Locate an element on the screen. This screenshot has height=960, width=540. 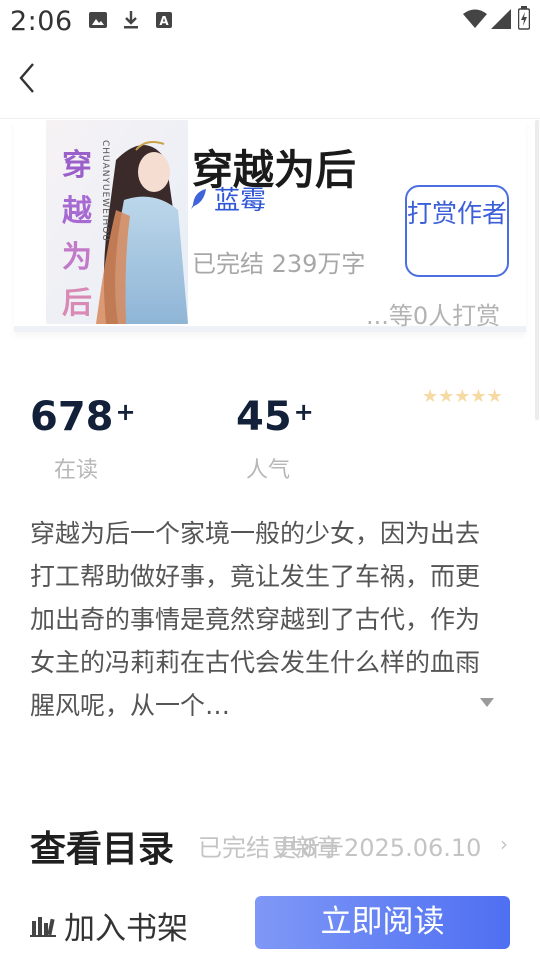
reward-count: ...等0人打赏 is located at coordinates (433, 316).